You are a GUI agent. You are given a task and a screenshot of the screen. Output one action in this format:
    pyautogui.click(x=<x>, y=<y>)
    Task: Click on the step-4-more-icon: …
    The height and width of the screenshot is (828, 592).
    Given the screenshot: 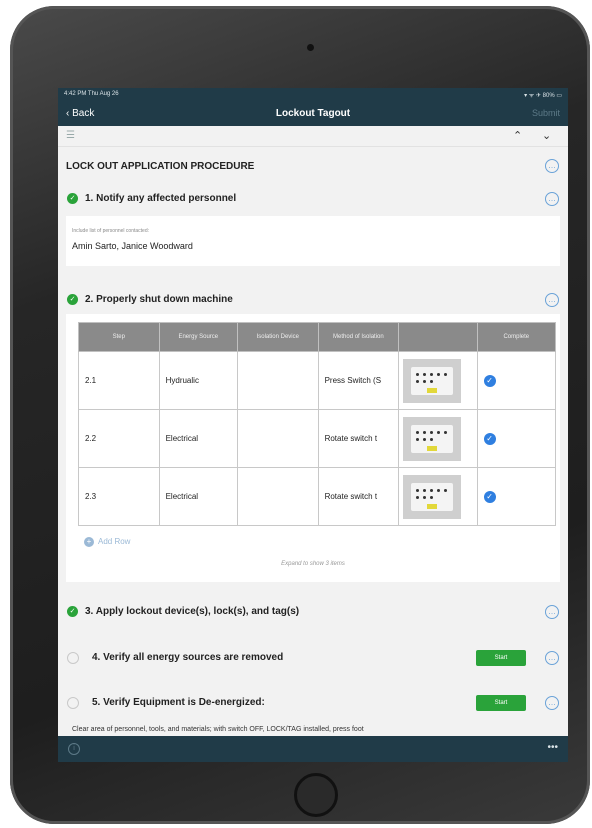 What is the action you would take?
    pyautogui.click(x=552, y=658)
    